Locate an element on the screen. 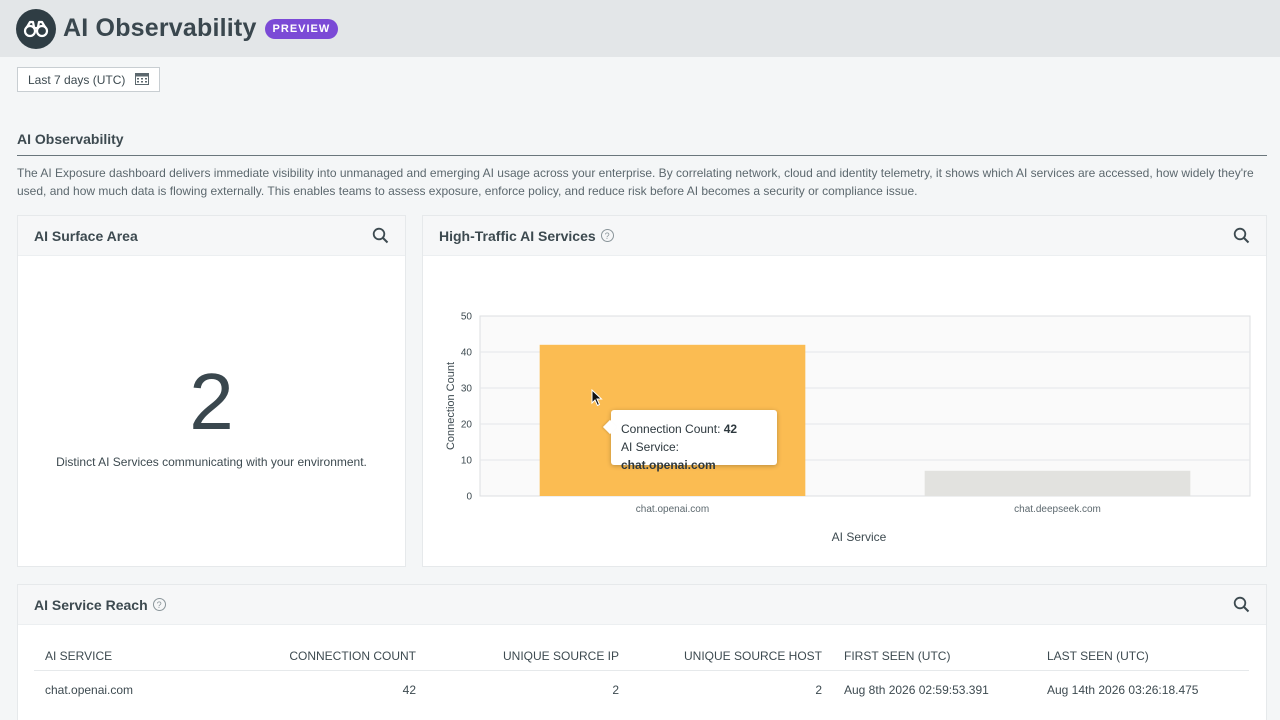  panel-title: High-Traffic AI Services ? is located at coordinates (526, 236).